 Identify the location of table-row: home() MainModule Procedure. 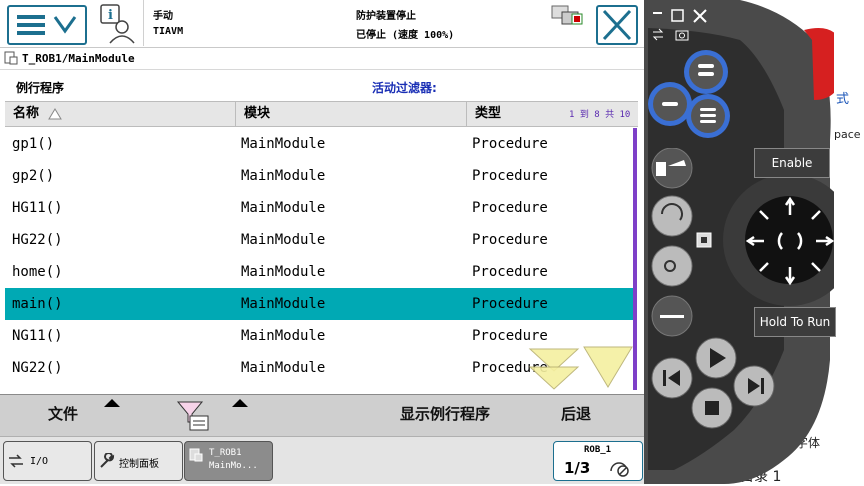
(320, 272).